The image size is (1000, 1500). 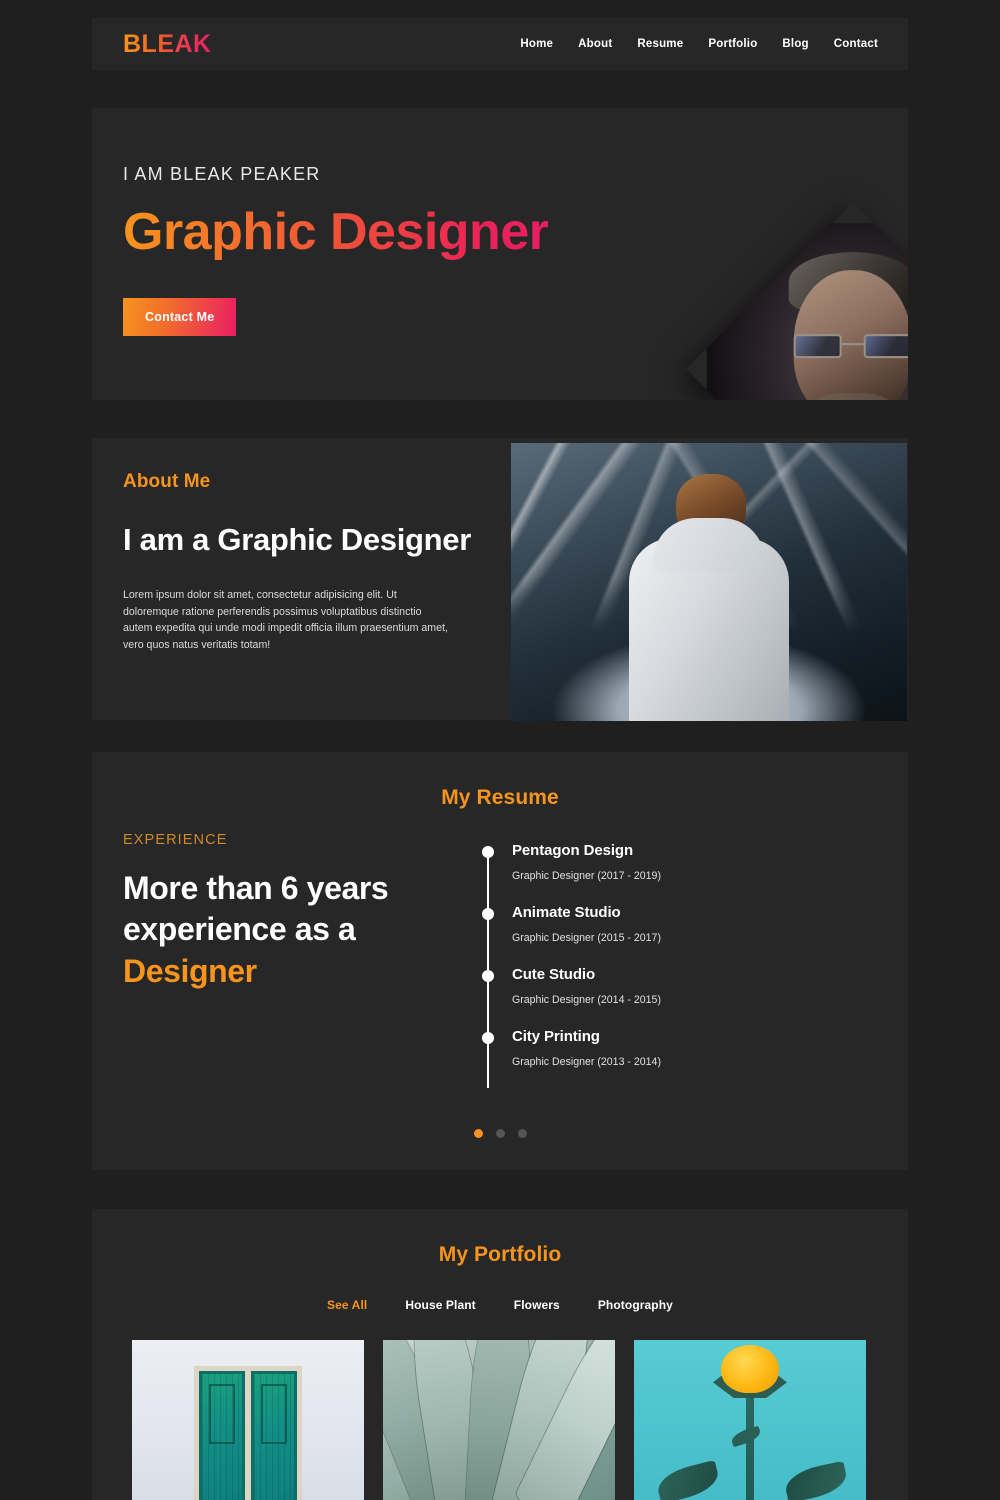 I want to click on resume-title: My Resume, so click(x=500, y=797).